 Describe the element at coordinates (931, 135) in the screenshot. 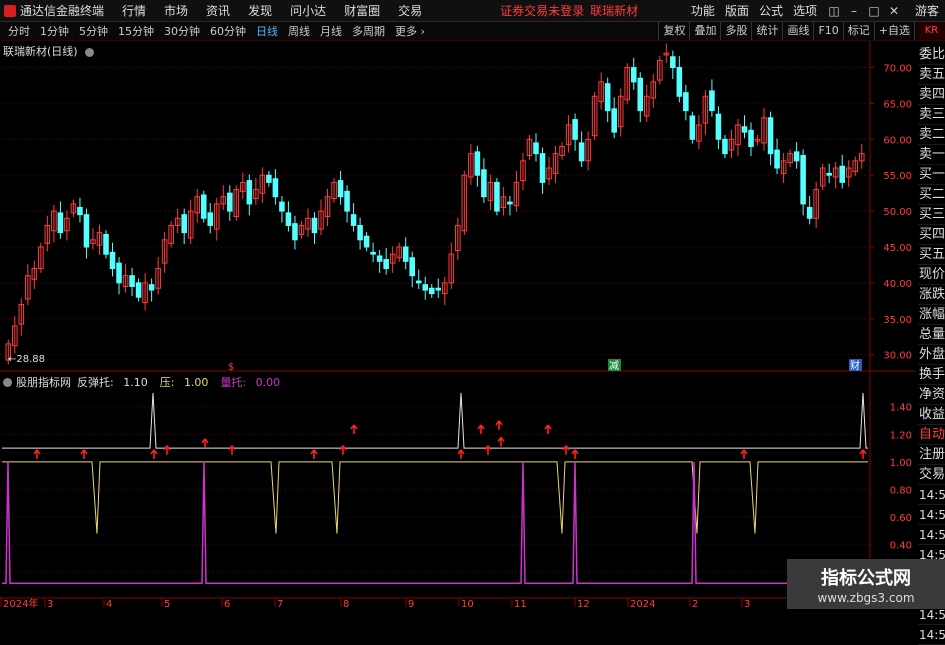

I see `side-item-4: 卖二` at that location.